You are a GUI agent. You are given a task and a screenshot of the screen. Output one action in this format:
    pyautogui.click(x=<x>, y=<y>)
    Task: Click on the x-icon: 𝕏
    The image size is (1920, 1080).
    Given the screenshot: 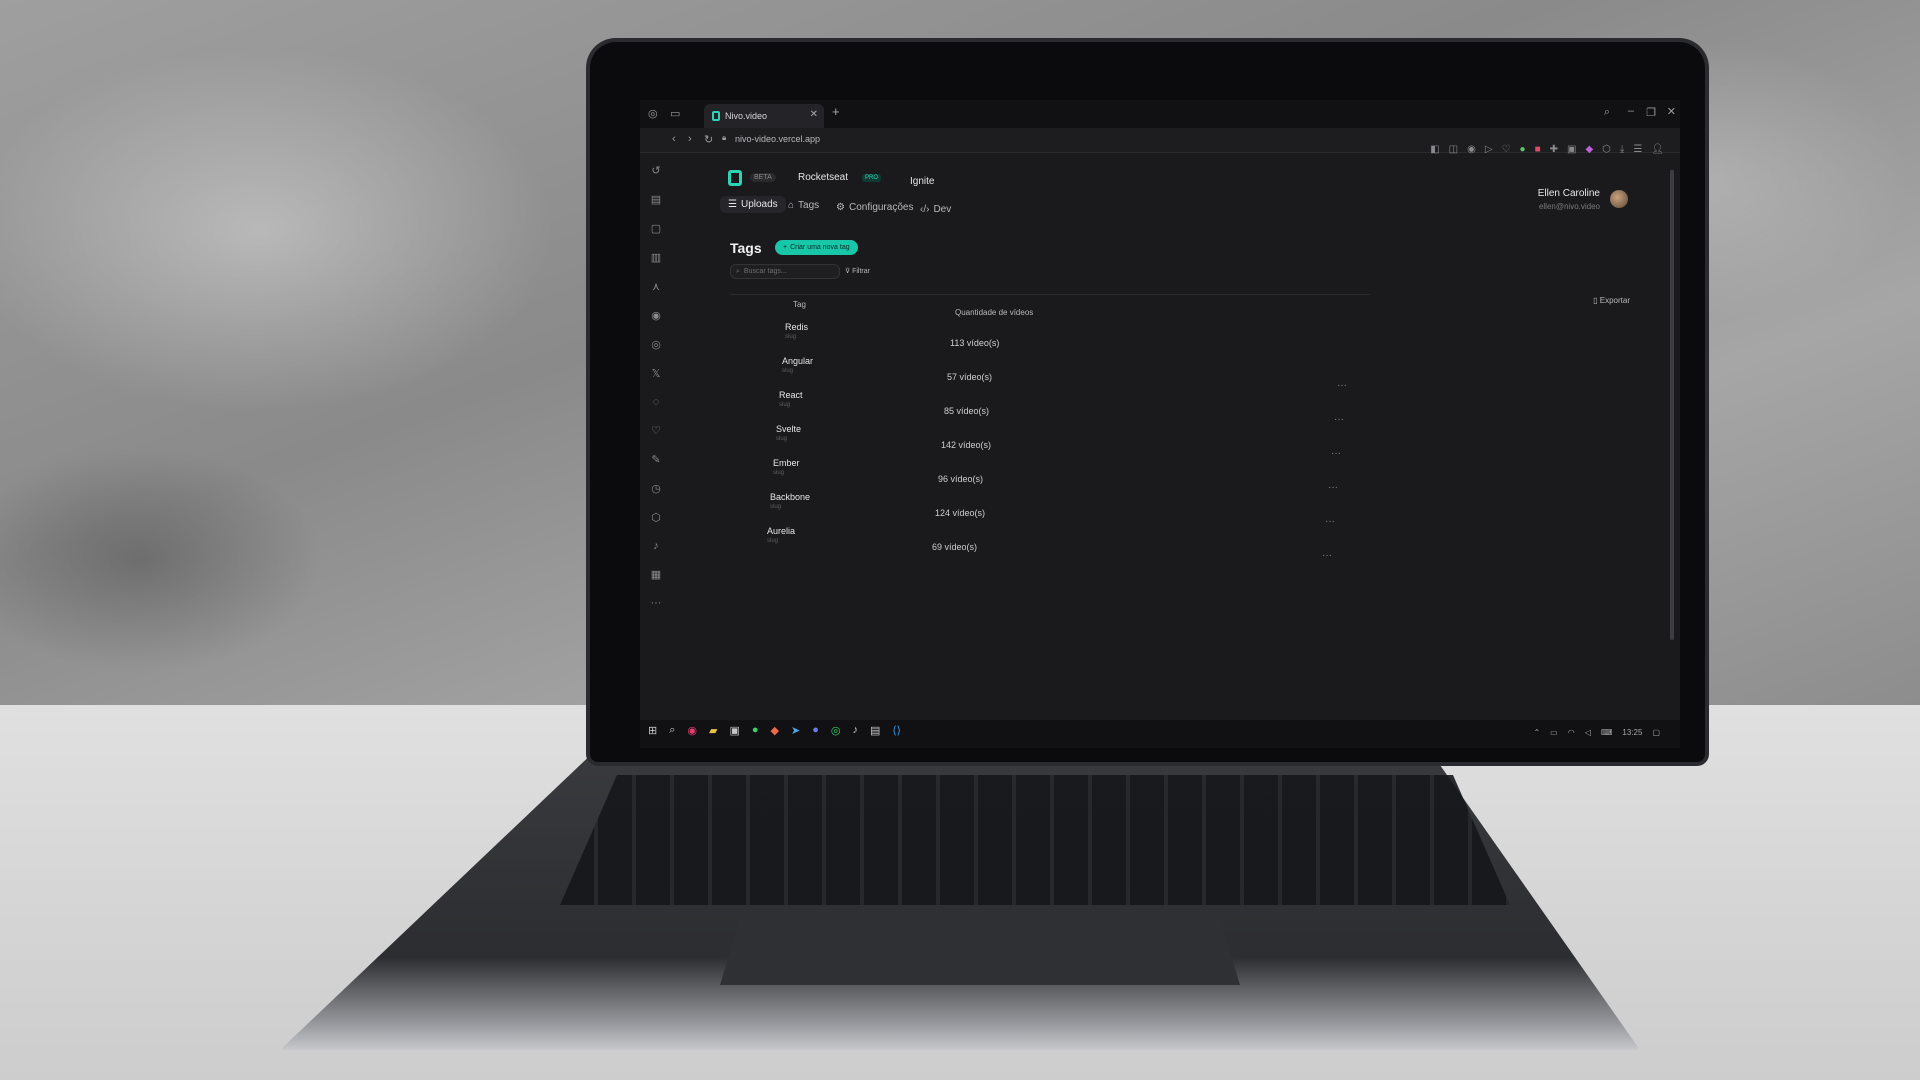 What is the action you would take?
    pyautogui.click(x=656, y=373)
    